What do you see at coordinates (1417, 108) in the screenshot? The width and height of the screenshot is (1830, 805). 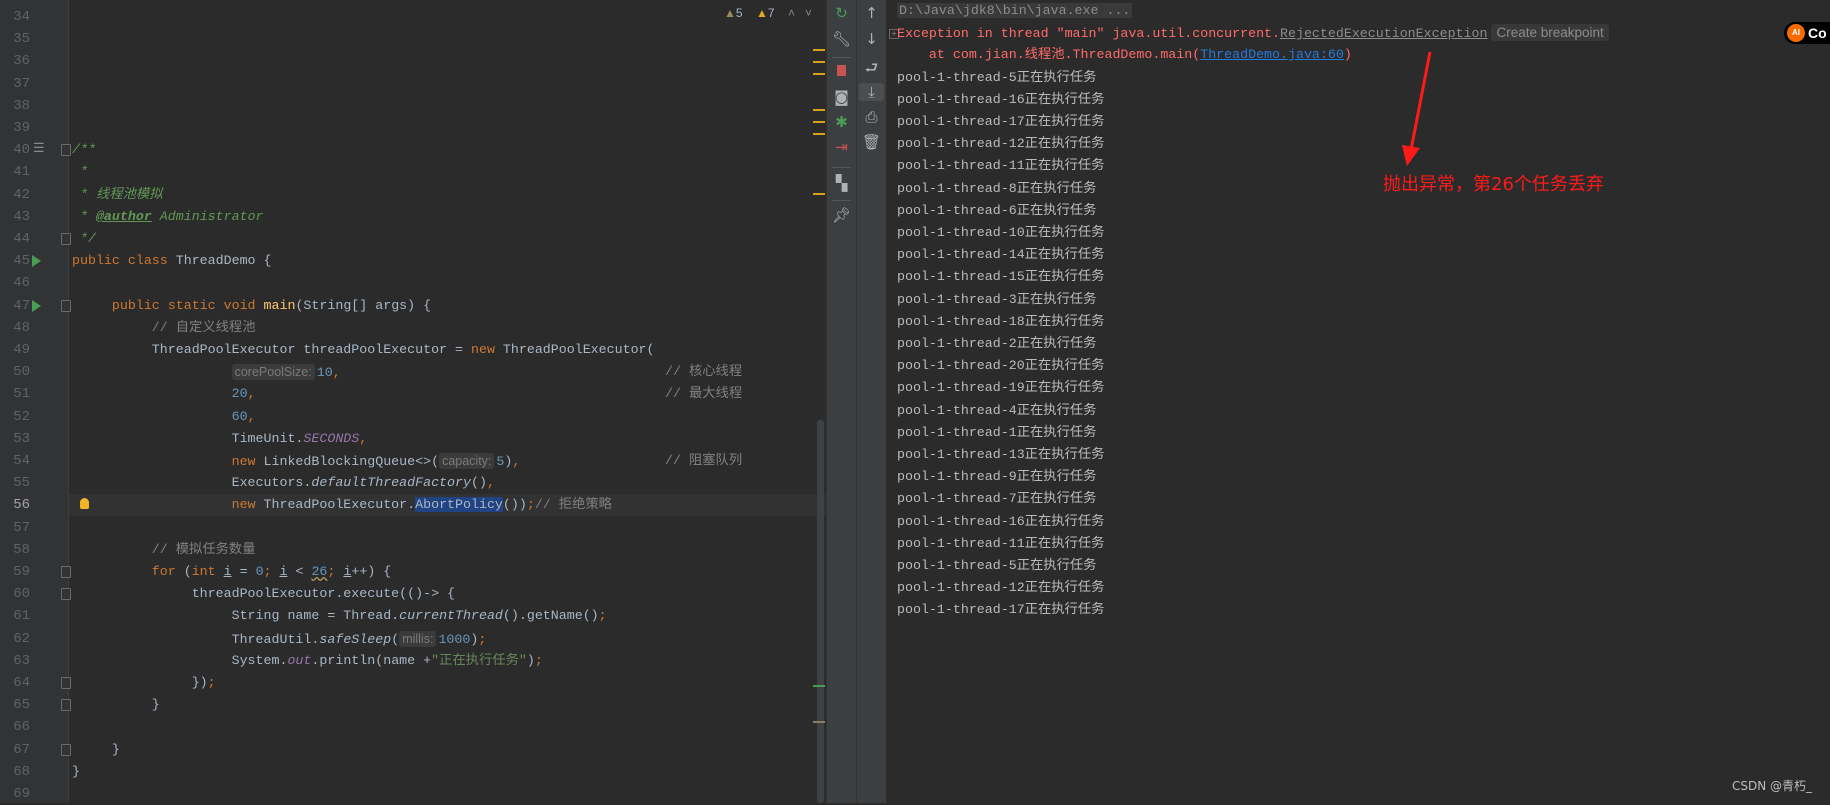 I see `annotation-arrow` at bounding box center [1417, 108].